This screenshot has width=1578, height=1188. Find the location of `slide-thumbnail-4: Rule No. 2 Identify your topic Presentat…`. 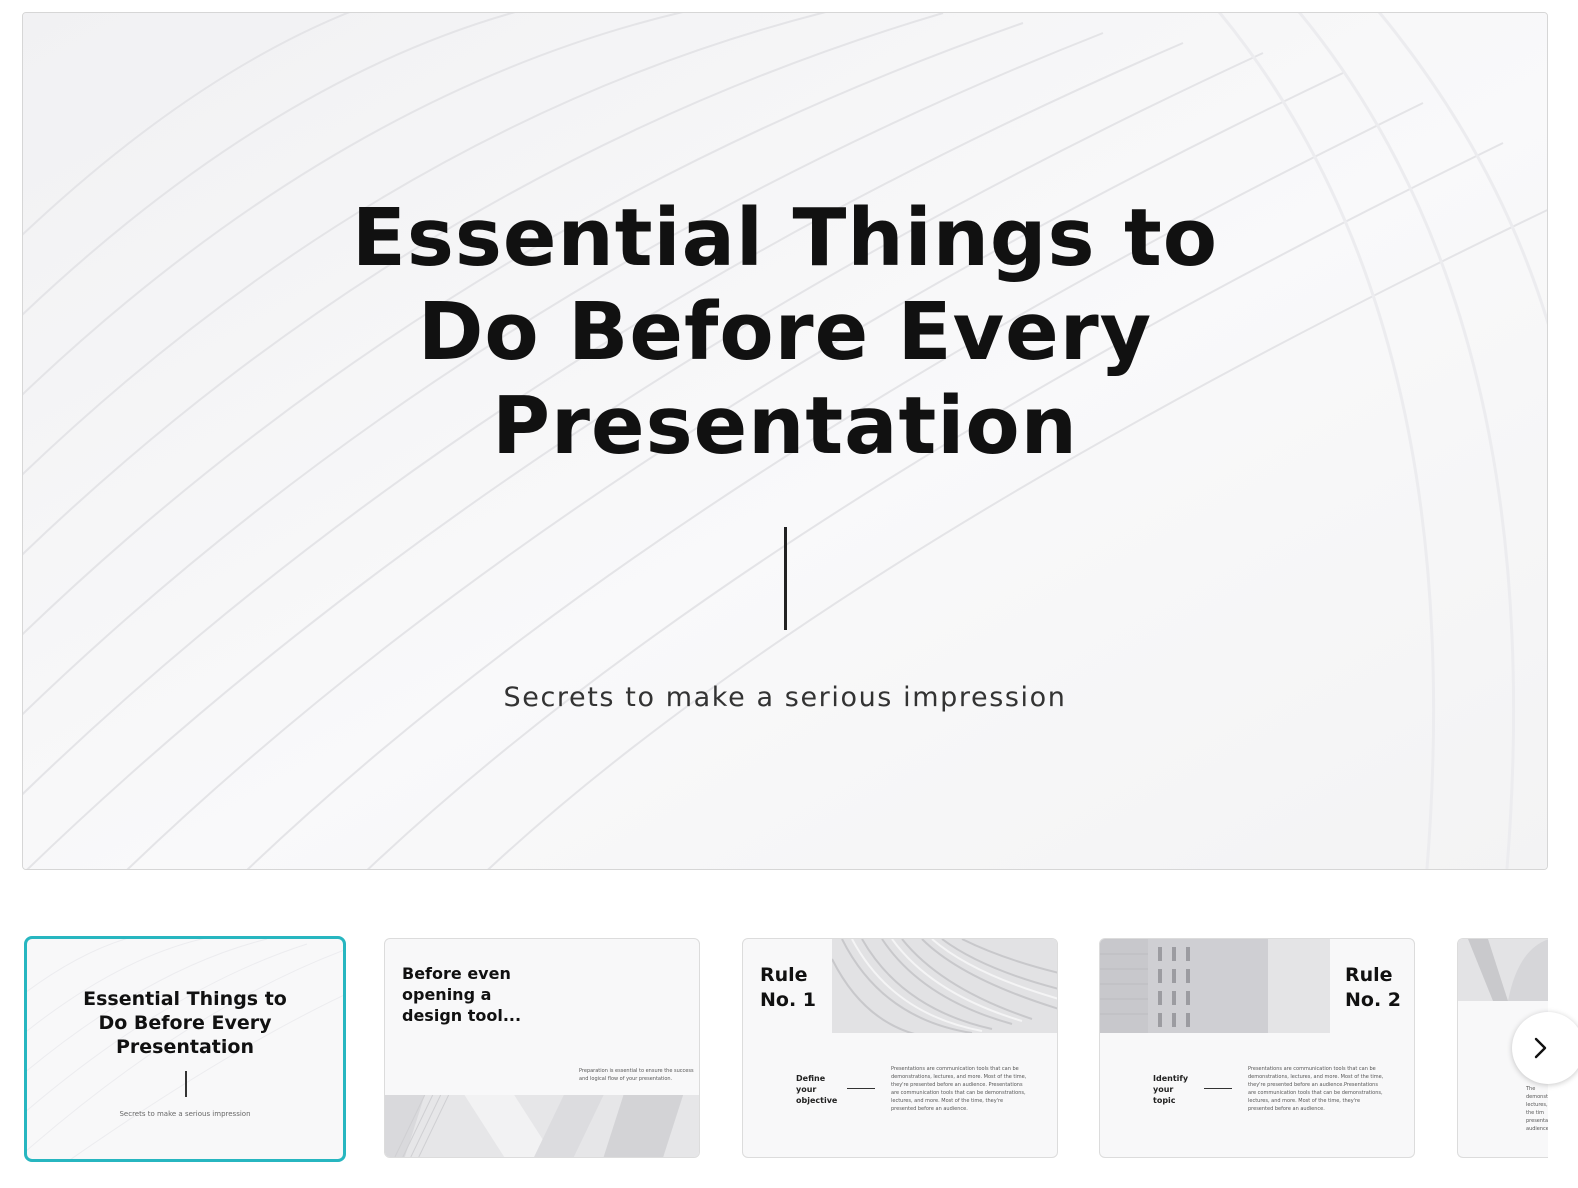

slide-thumbnail-4: Rule No. 2 Identify your topic Presentat… is located at coordinates (1257, 1048).